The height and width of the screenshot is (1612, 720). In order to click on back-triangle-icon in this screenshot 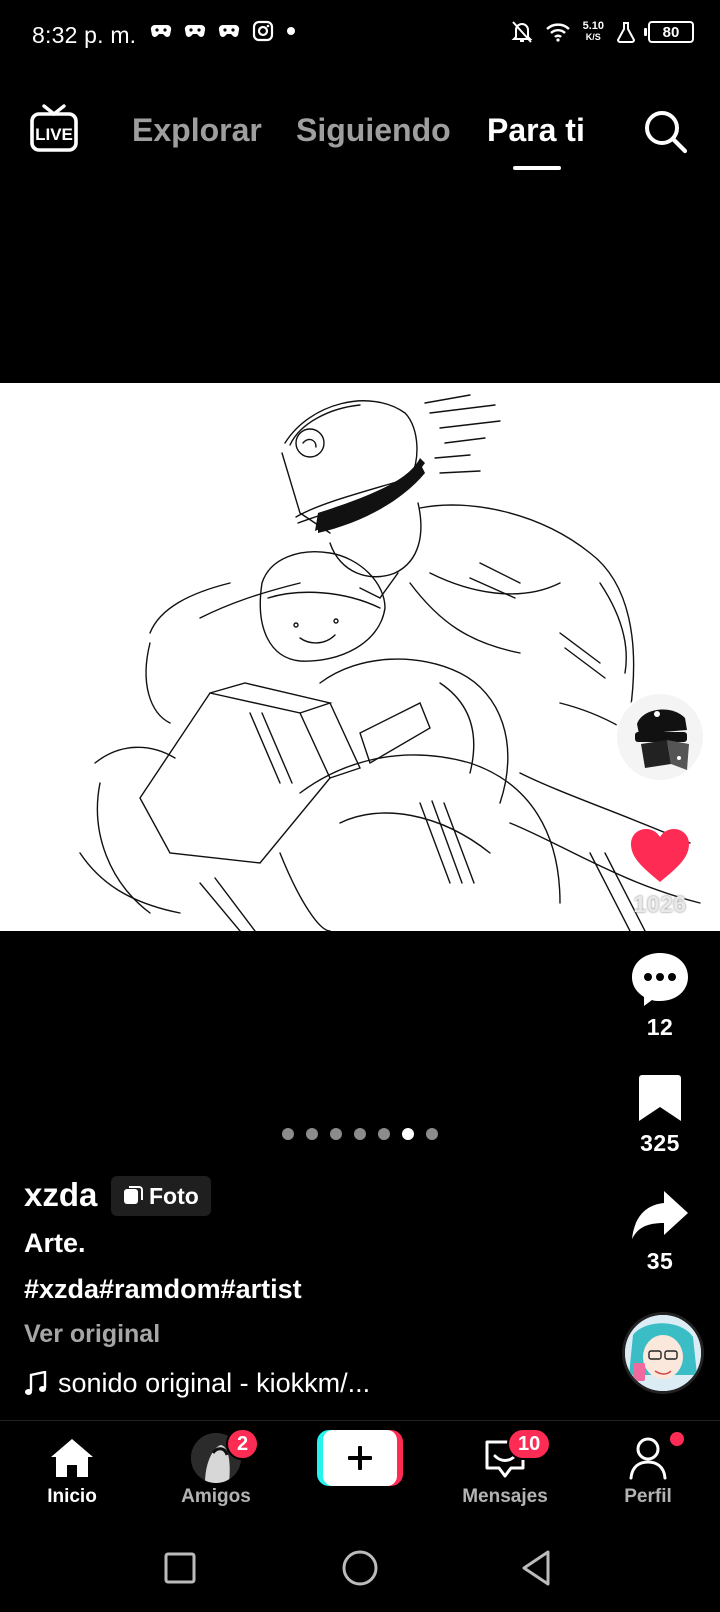, I will do `click(536, 1568)`.